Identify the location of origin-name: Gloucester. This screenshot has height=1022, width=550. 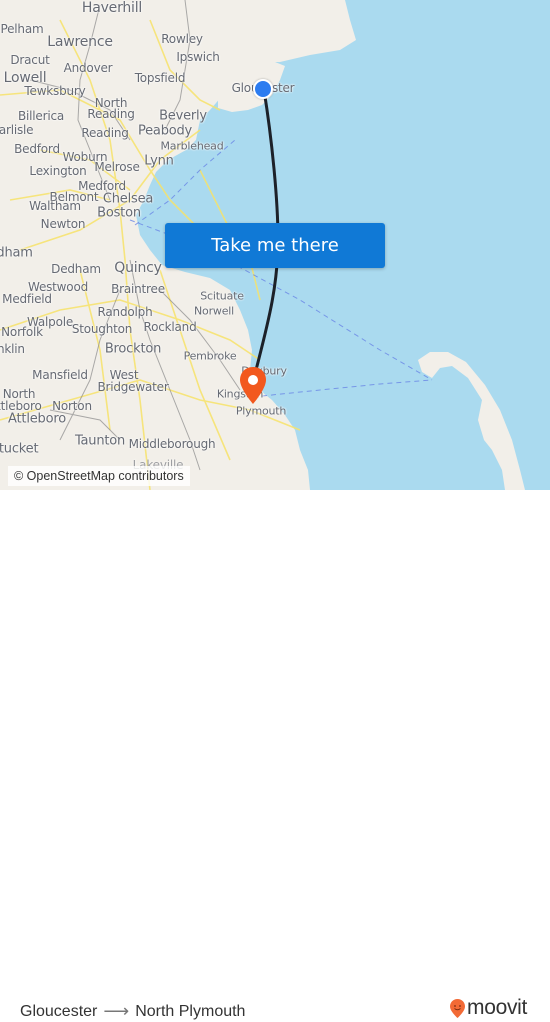
(59, 1011).